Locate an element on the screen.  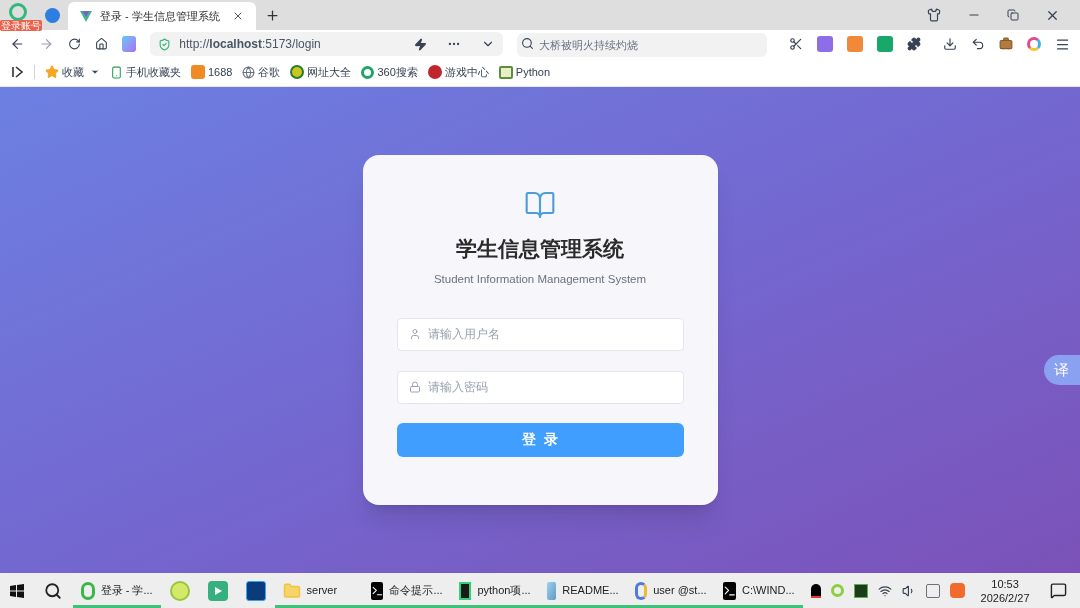
url-text: http://localhost:5173/login is located at coordinates (250, 44).